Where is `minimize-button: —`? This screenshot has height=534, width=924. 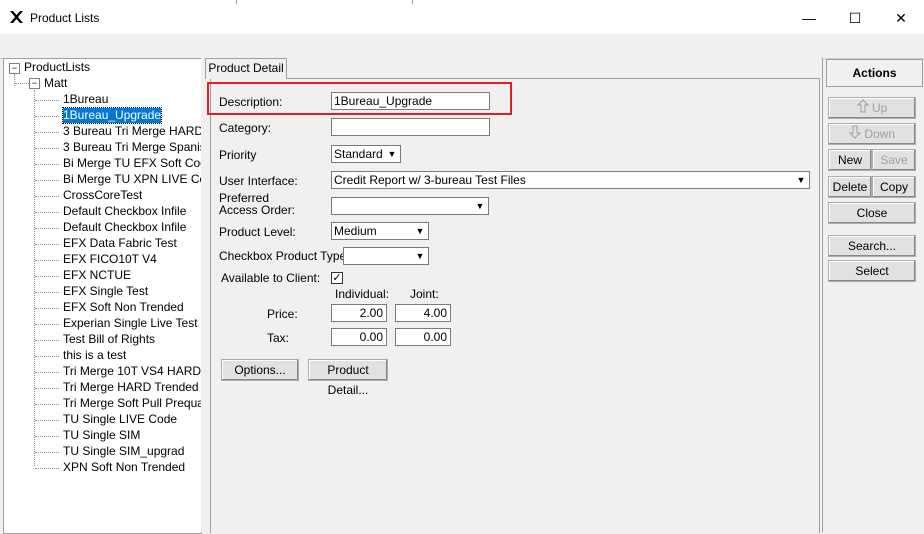
minimize-button: — is located at coordinates (809, 19).